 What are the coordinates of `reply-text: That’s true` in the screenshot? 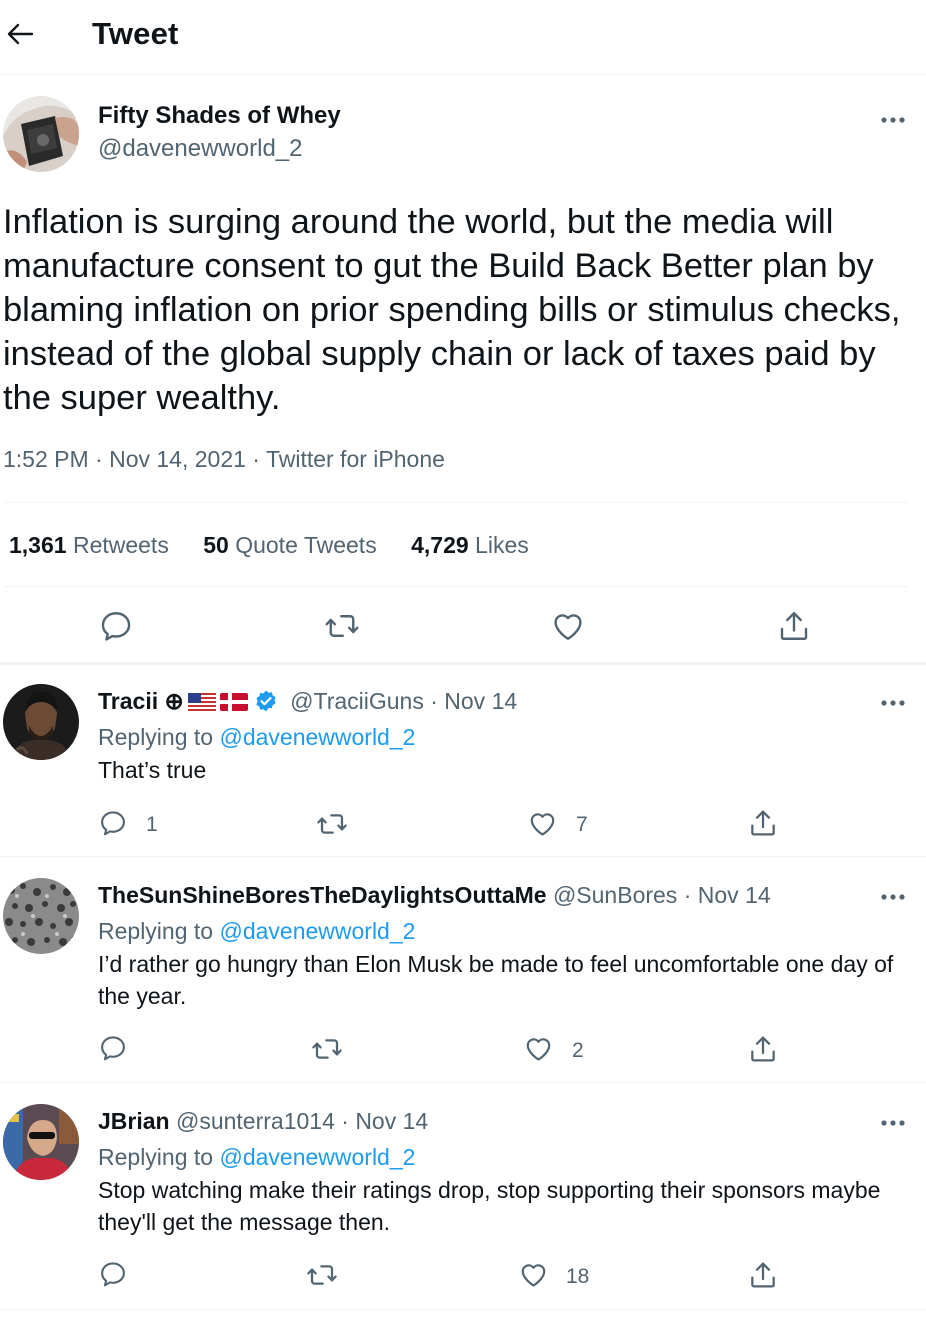 It's located at (152, 770).